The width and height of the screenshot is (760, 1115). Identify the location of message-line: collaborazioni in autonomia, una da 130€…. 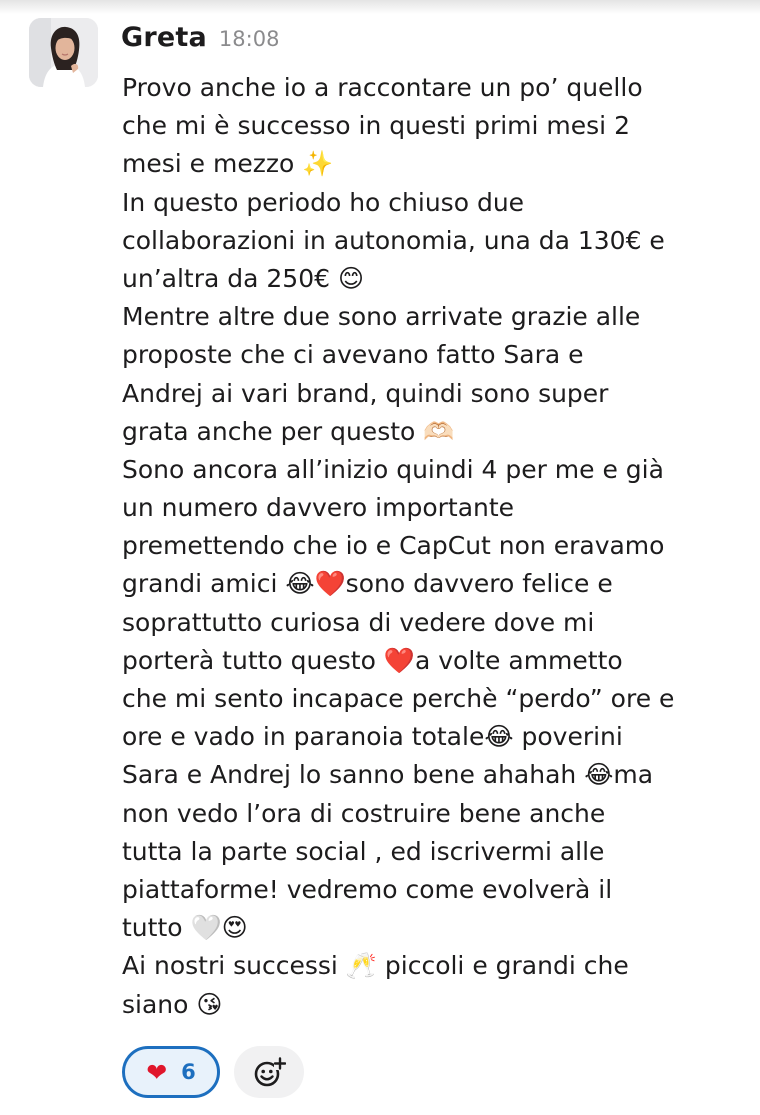
(393, 240).